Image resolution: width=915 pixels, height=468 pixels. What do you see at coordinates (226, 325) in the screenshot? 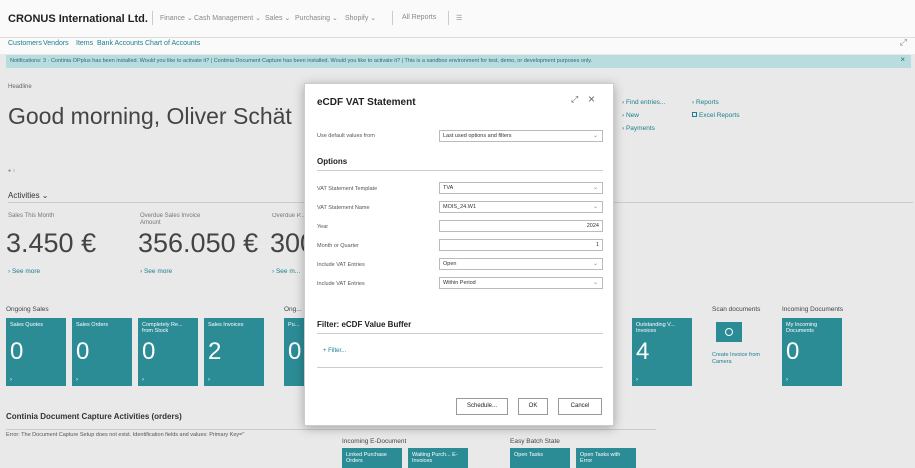
I see `tile-label: Sales Invoices` at bounding box center [226, 325].